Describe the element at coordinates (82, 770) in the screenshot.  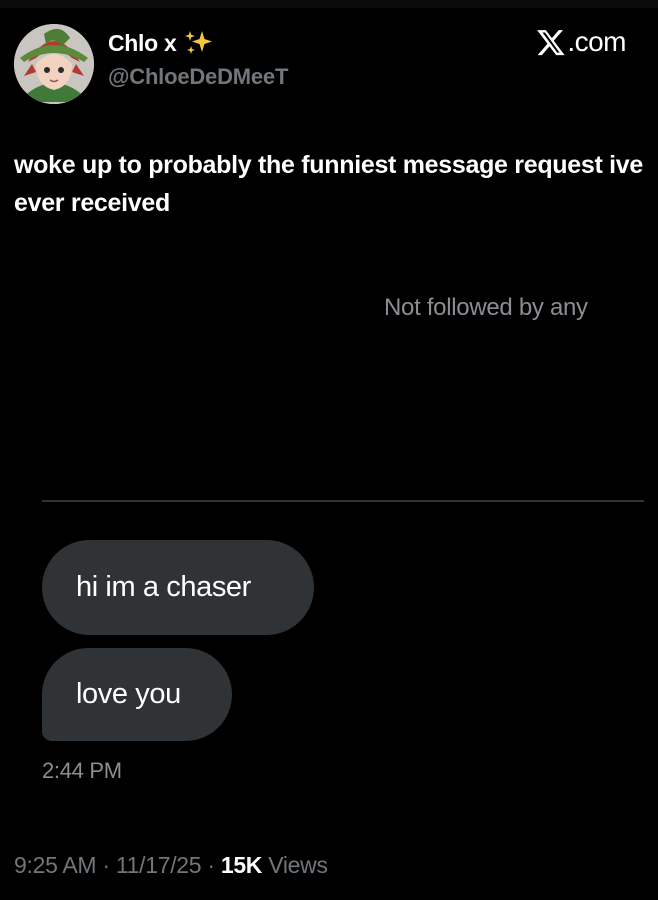
I see `message-timestamp: 2:44 PM` at that location.